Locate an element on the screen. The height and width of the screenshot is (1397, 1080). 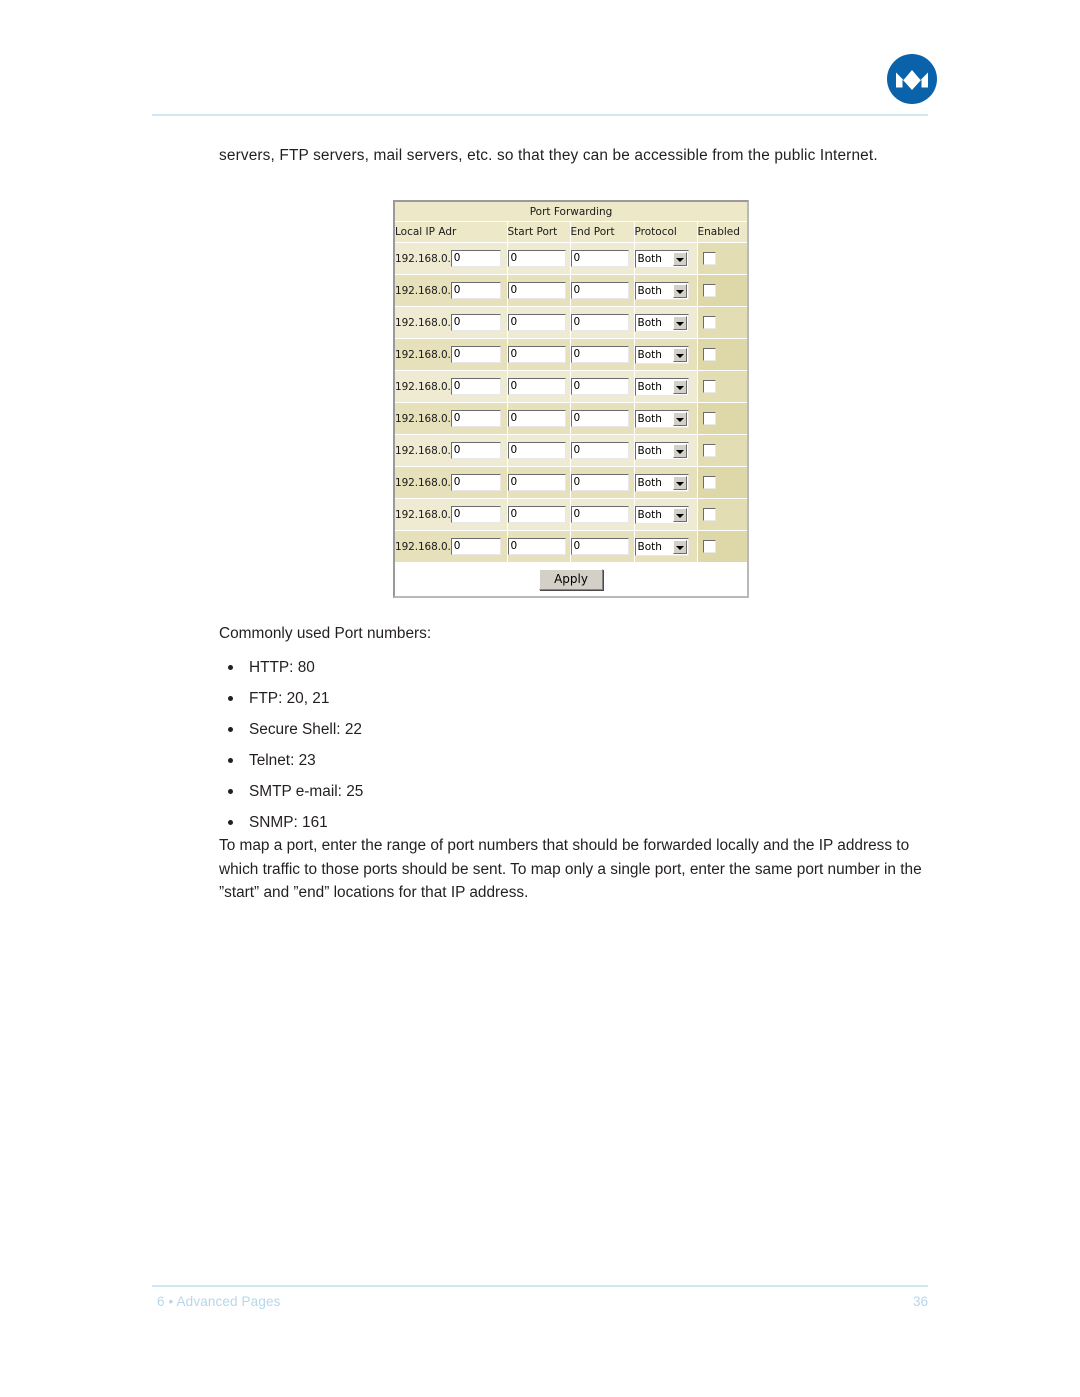
footer-chapter-label: 6 • Advanced Pages is located at coordinates (219, 1301).